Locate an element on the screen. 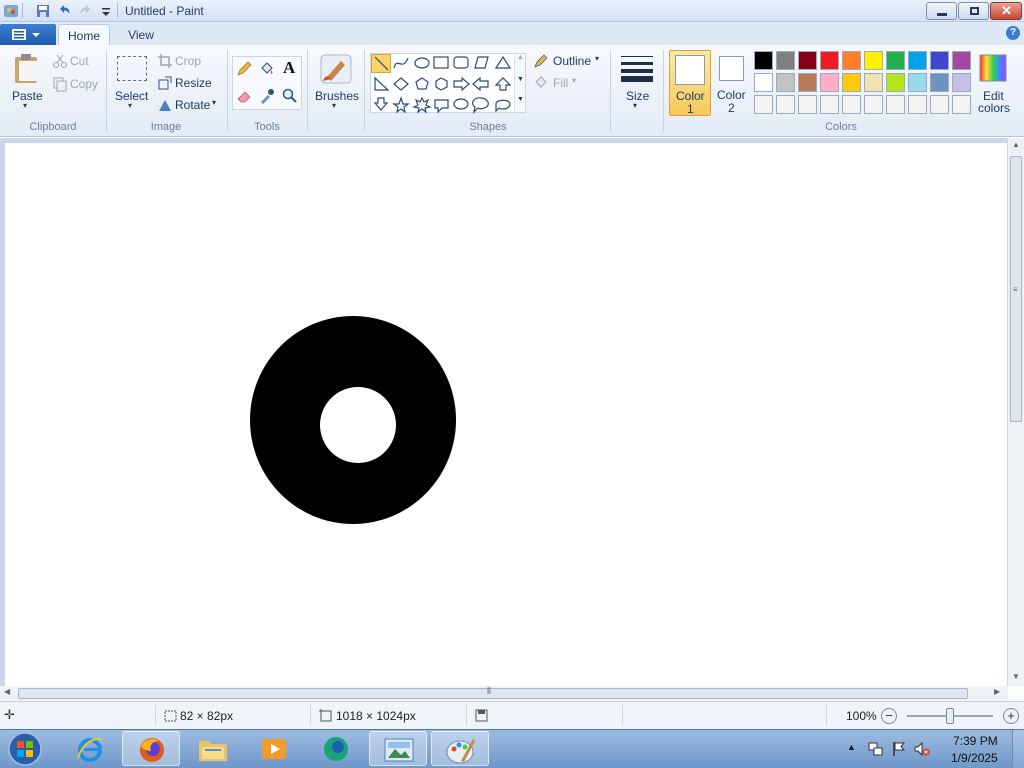 The image size is (1024, 768). scroll-down-icon: ▼ is located at coordinates (1016, 676).